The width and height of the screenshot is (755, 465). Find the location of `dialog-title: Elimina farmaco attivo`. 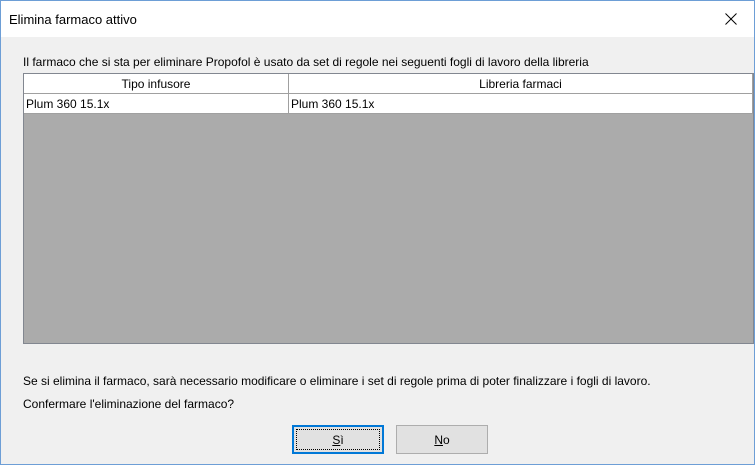

dialog-title: Elimina farmaco attivo is located at coordinates (73, 19).